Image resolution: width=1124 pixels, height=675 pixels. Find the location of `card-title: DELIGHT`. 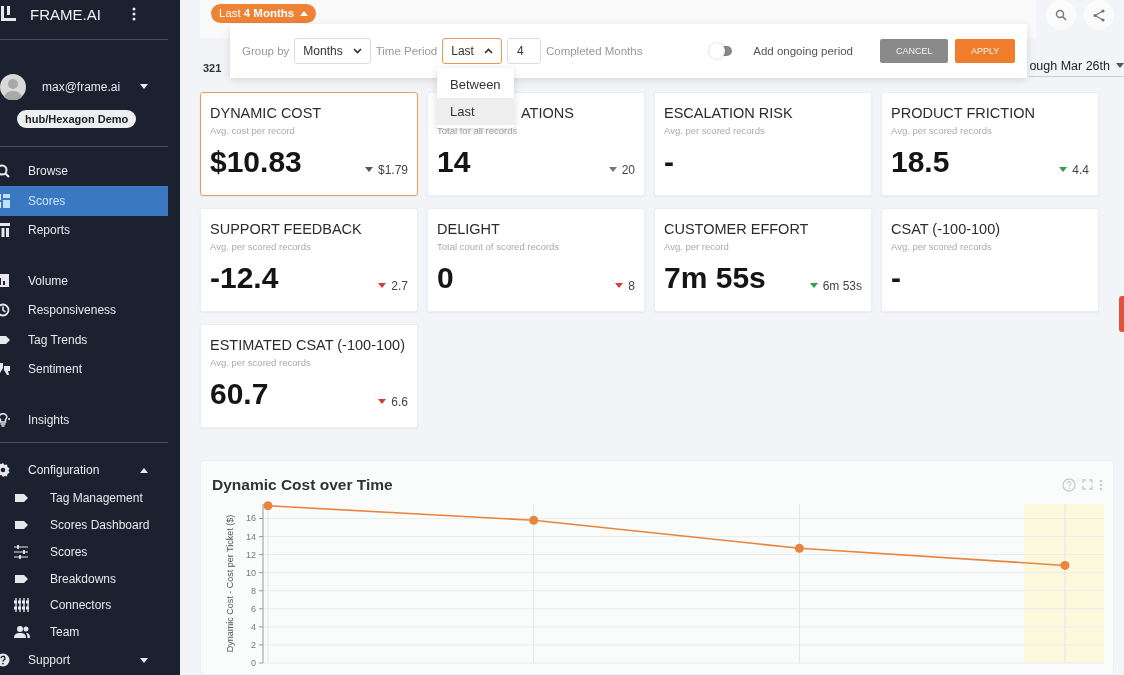

card-title: DELIGHT is located at coordinates (469, 229).